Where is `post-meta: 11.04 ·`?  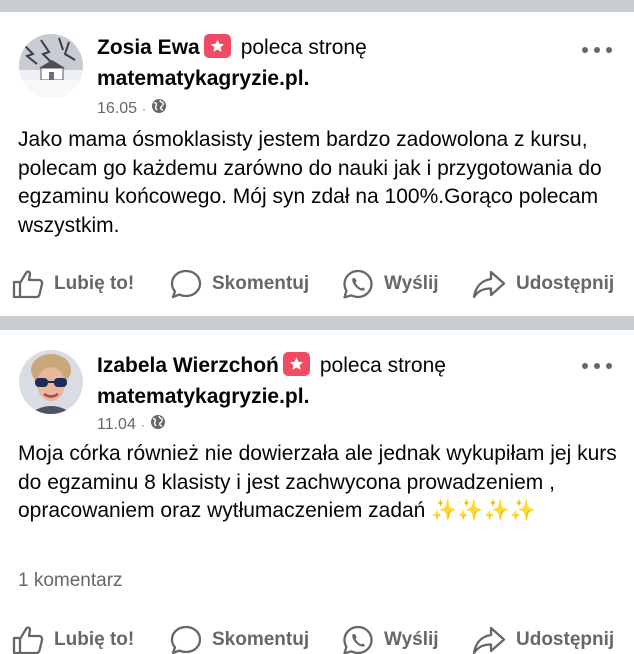
post-meta: 11.04 · is located at coordinates (131, 425).